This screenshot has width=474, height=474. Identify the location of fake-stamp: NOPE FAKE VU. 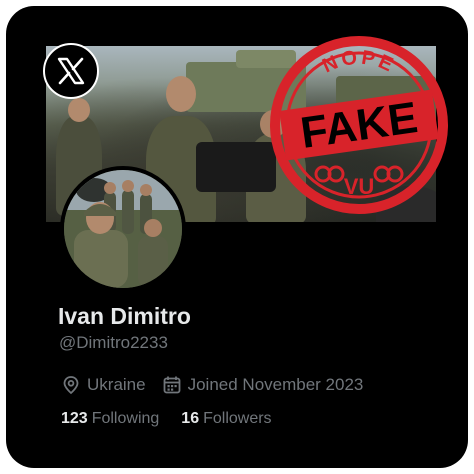
(359, 125).